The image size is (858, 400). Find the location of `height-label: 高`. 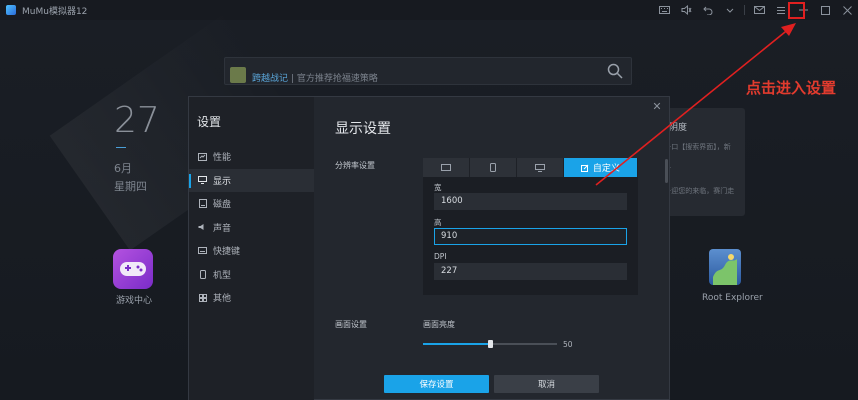

height-label: 高 is located at coordinates (438, 222).